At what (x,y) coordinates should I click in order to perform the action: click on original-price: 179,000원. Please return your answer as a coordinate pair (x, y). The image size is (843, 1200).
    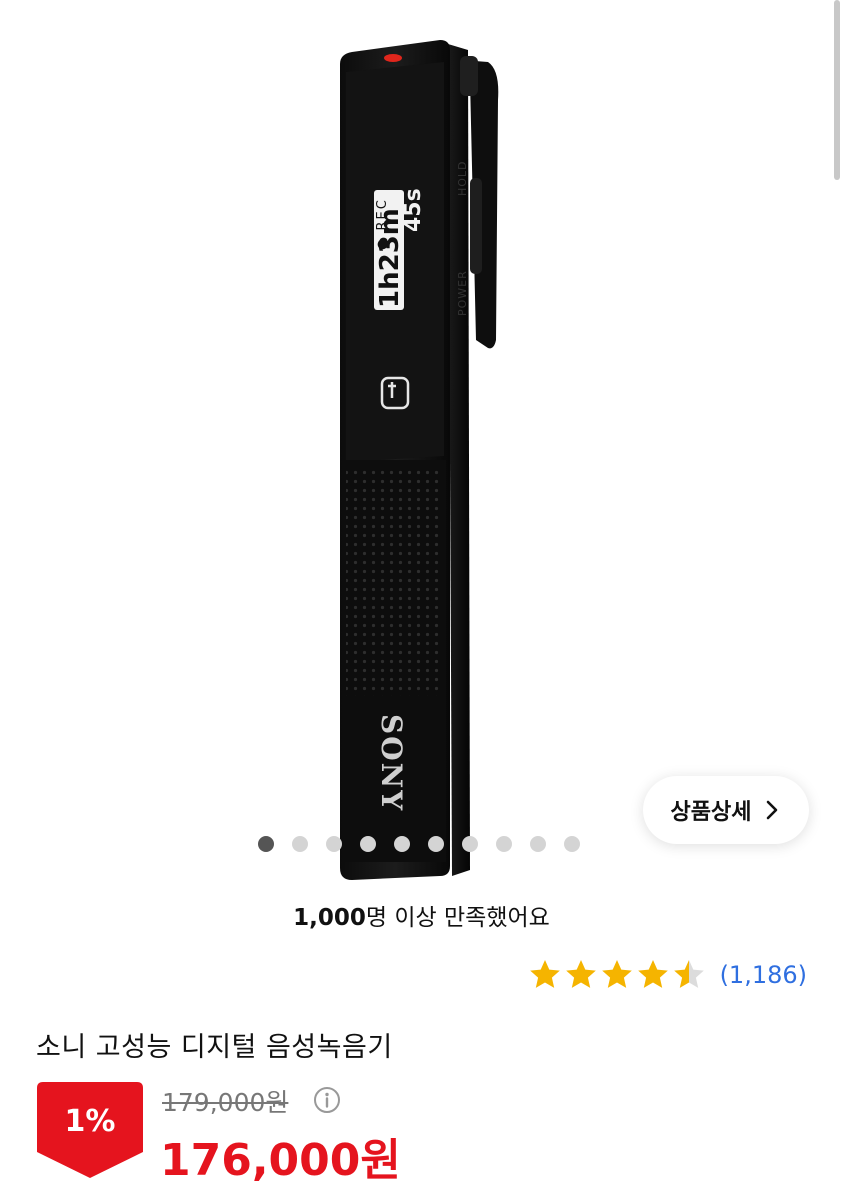
    Looking at the image, I should click on (225, 1102).